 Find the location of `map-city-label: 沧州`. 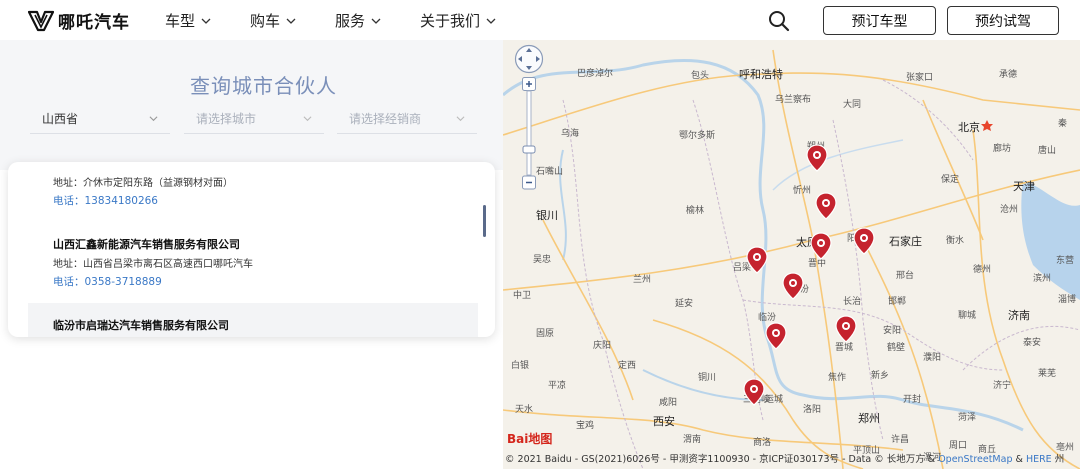

map-city-label: 沧州 is located at coordinates (1009, 210).